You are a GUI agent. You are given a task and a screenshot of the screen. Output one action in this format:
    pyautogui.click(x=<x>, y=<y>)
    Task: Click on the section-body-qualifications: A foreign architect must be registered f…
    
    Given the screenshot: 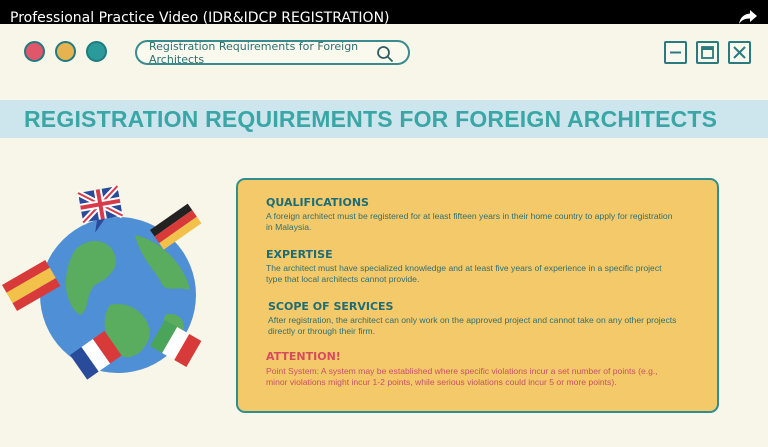 What is the action you would take?
    pyautogui.click(x=469, y=221)
    